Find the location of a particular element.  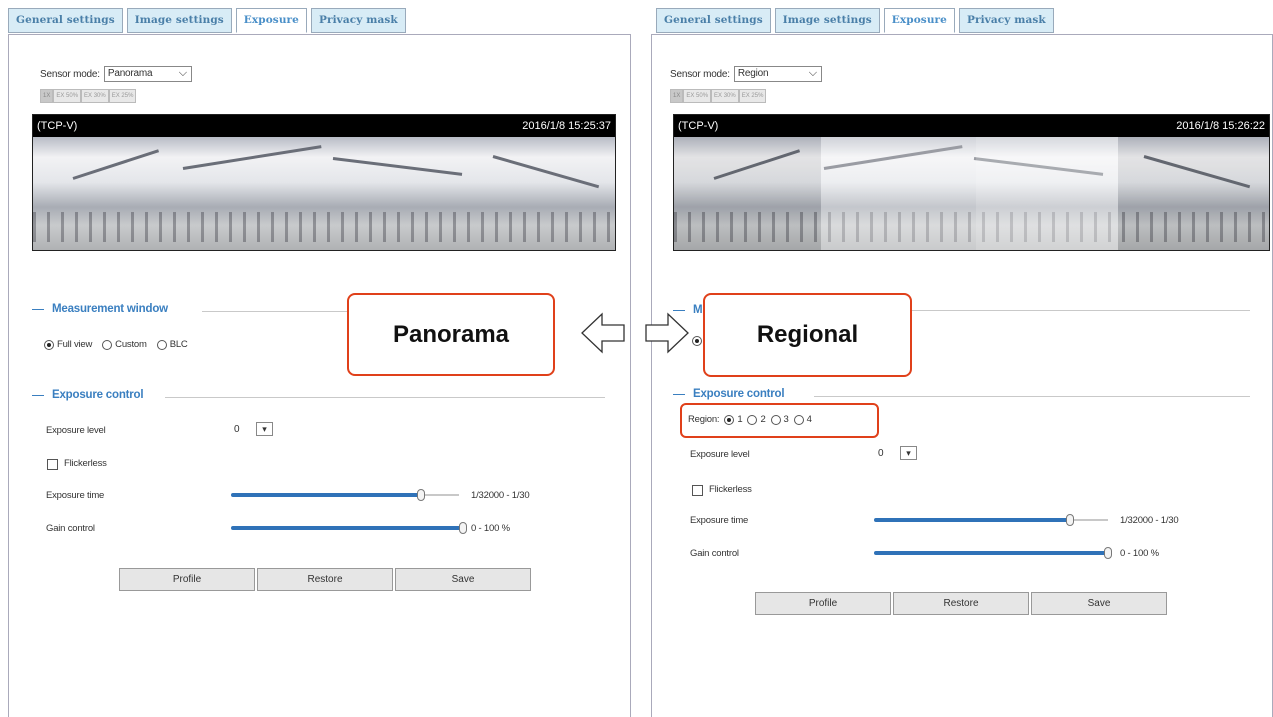

radio-blc: BLC is located at coordinates (172, 344).